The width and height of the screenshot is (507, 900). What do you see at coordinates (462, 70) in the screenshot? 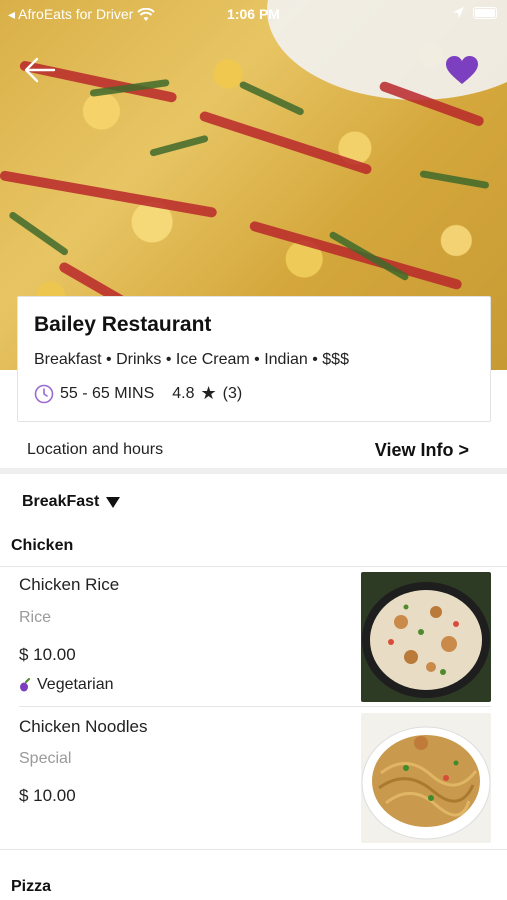
I see `heart-icon` at bounding box center [462, 70].